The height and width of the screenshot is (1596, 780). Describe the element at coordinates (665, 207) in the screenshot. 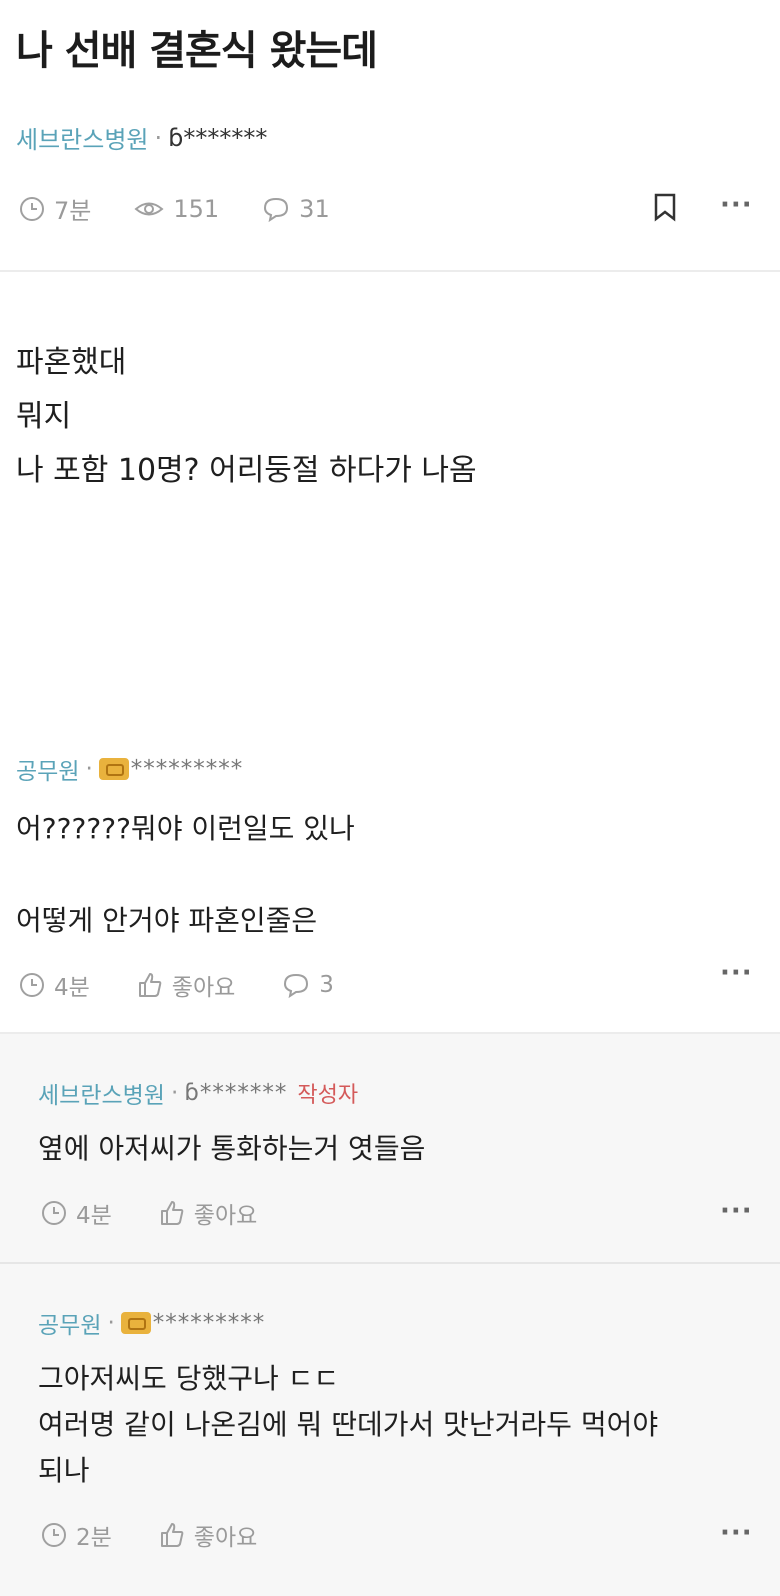

I see `bookmark-icon` at that location.